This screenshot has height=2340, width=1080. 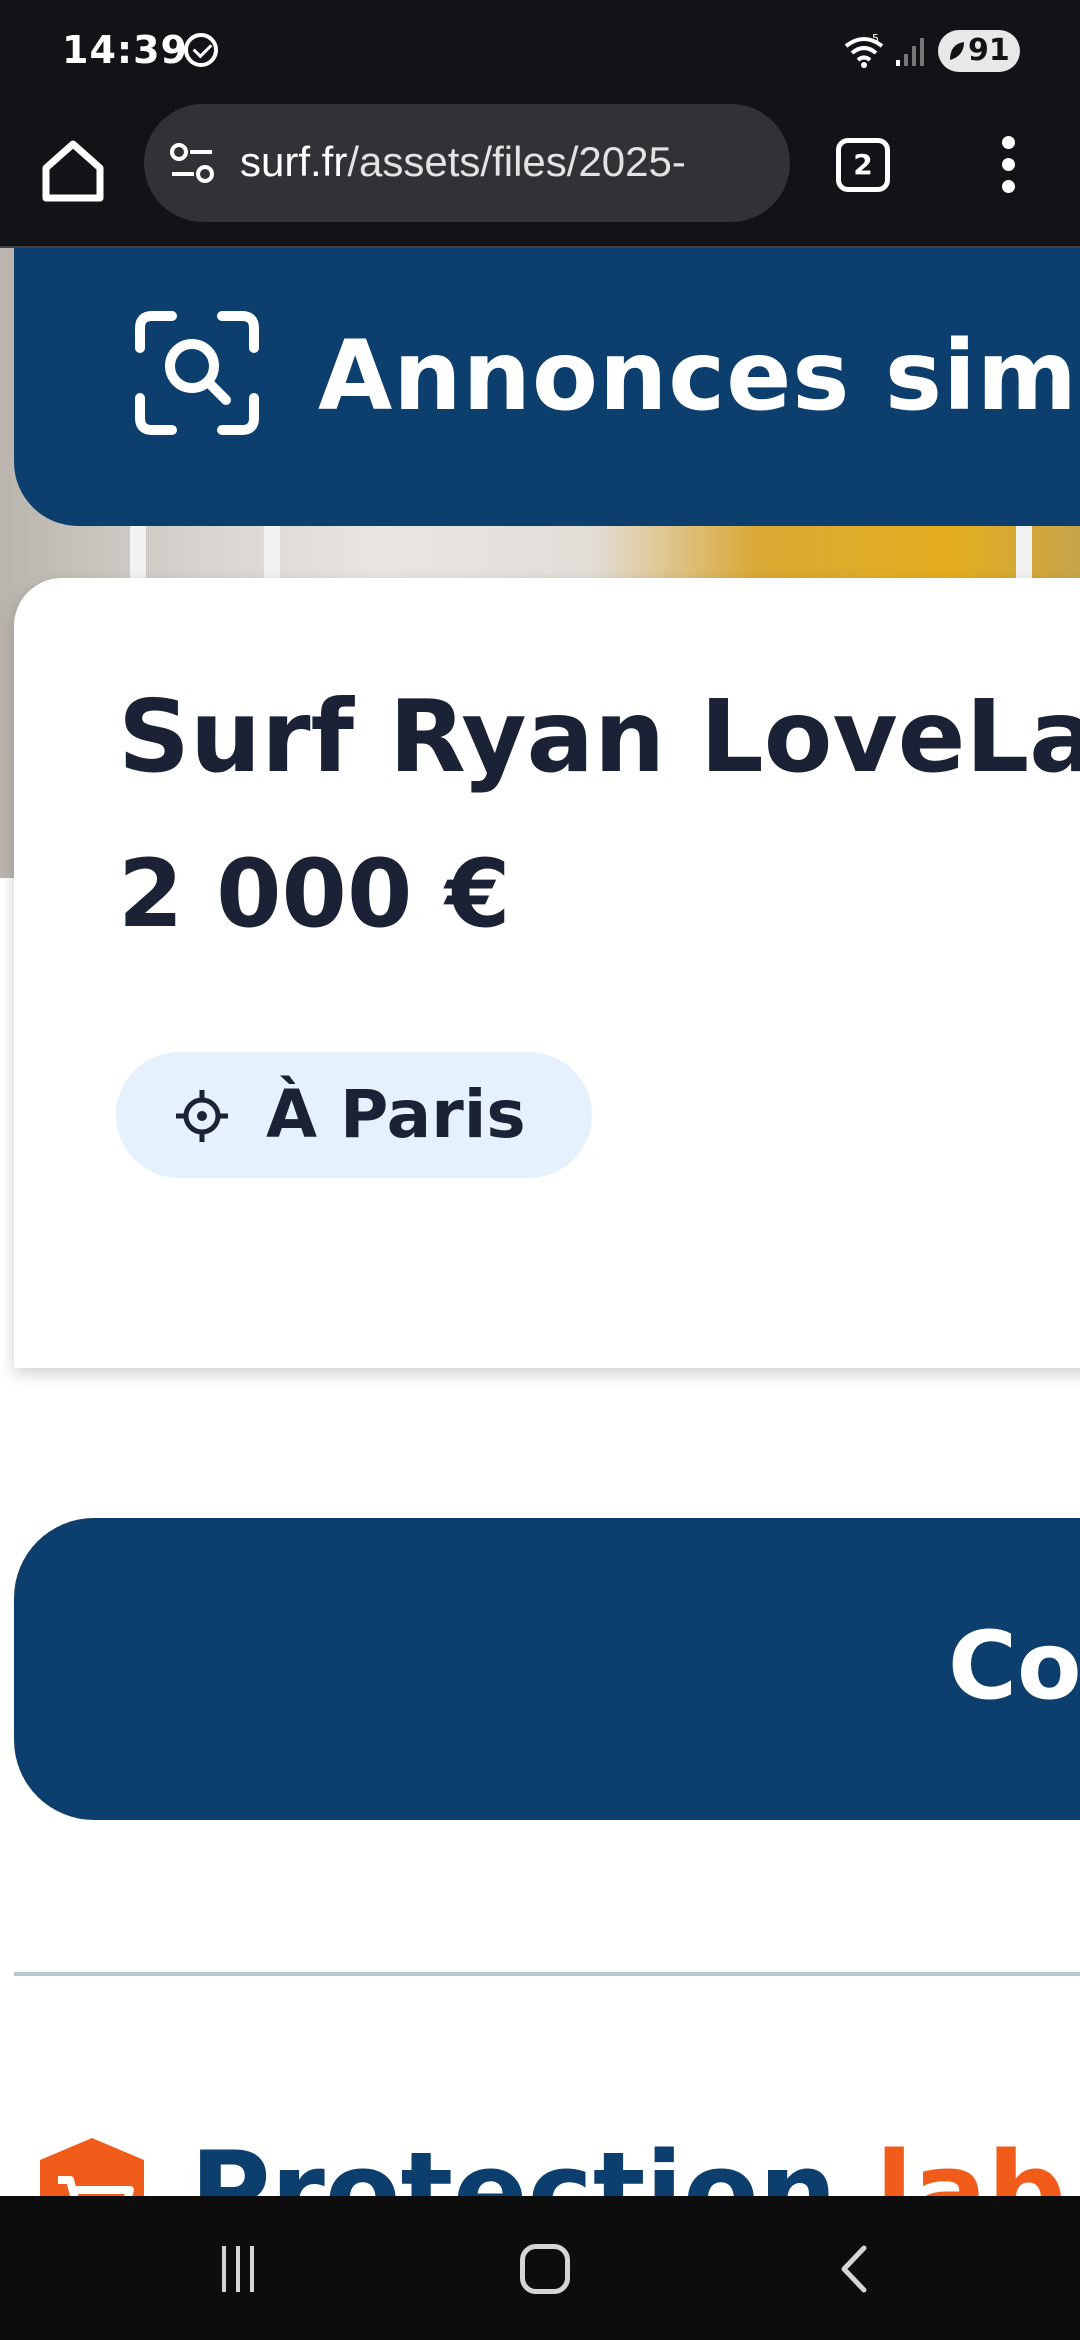 What do you see at coordinates (516, 161) in the screenshot?
I see `url-path: /assets/files/2025-` at bounding box center [516, 161].